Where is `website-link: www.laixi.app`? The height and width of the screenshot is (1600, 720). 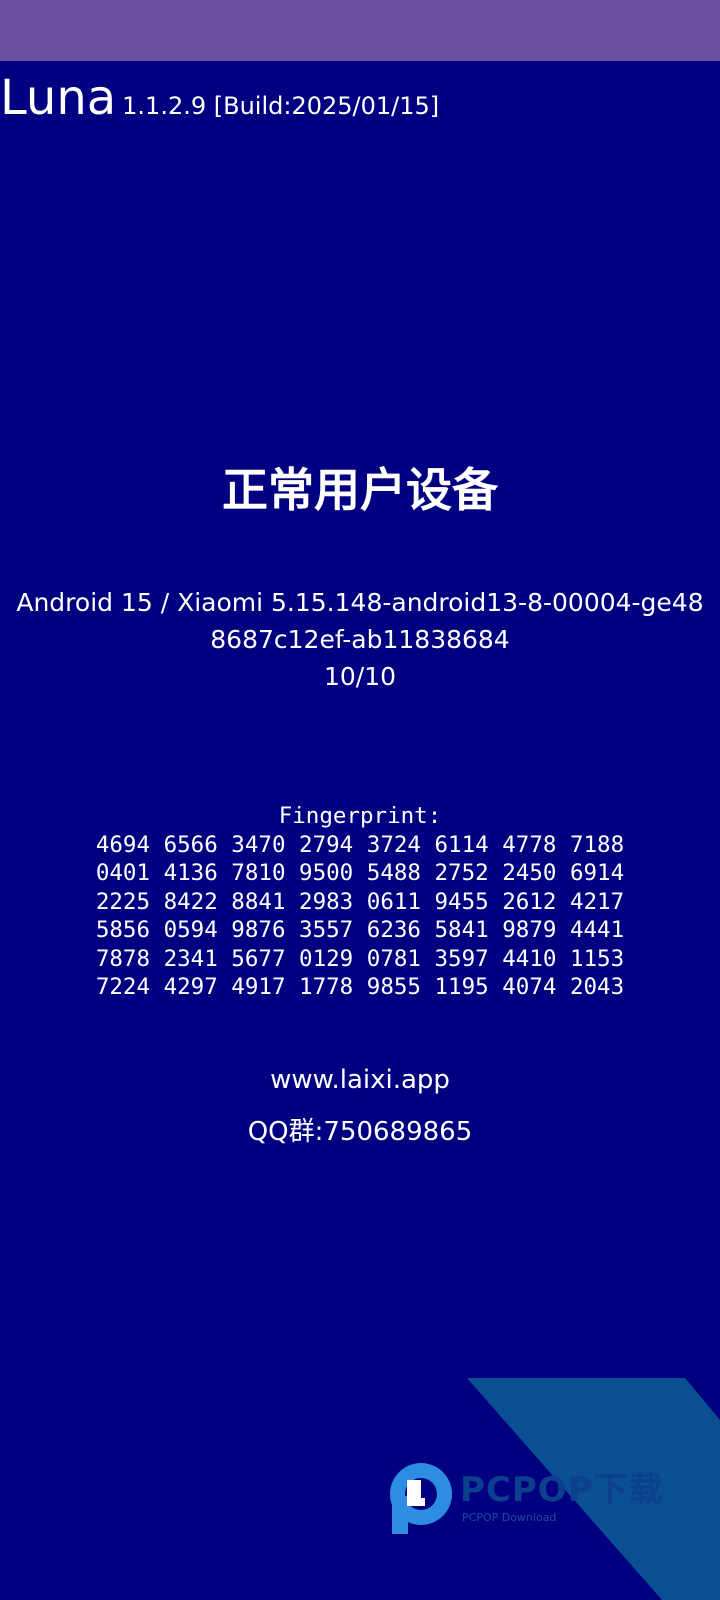 website-link: www.laixi.app is located at coordinates (360, 1080).